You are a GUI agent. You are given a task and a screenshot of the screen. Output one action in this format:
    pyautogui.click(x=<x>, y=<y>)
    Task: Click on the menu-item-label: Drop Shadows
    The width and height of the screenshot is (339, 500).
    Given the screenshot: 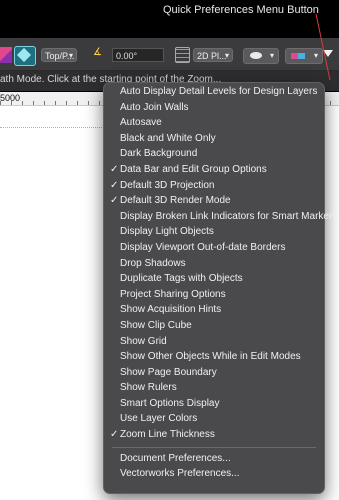 What is the action you would take?
    pyautogui.click(x=153, y=263)
    